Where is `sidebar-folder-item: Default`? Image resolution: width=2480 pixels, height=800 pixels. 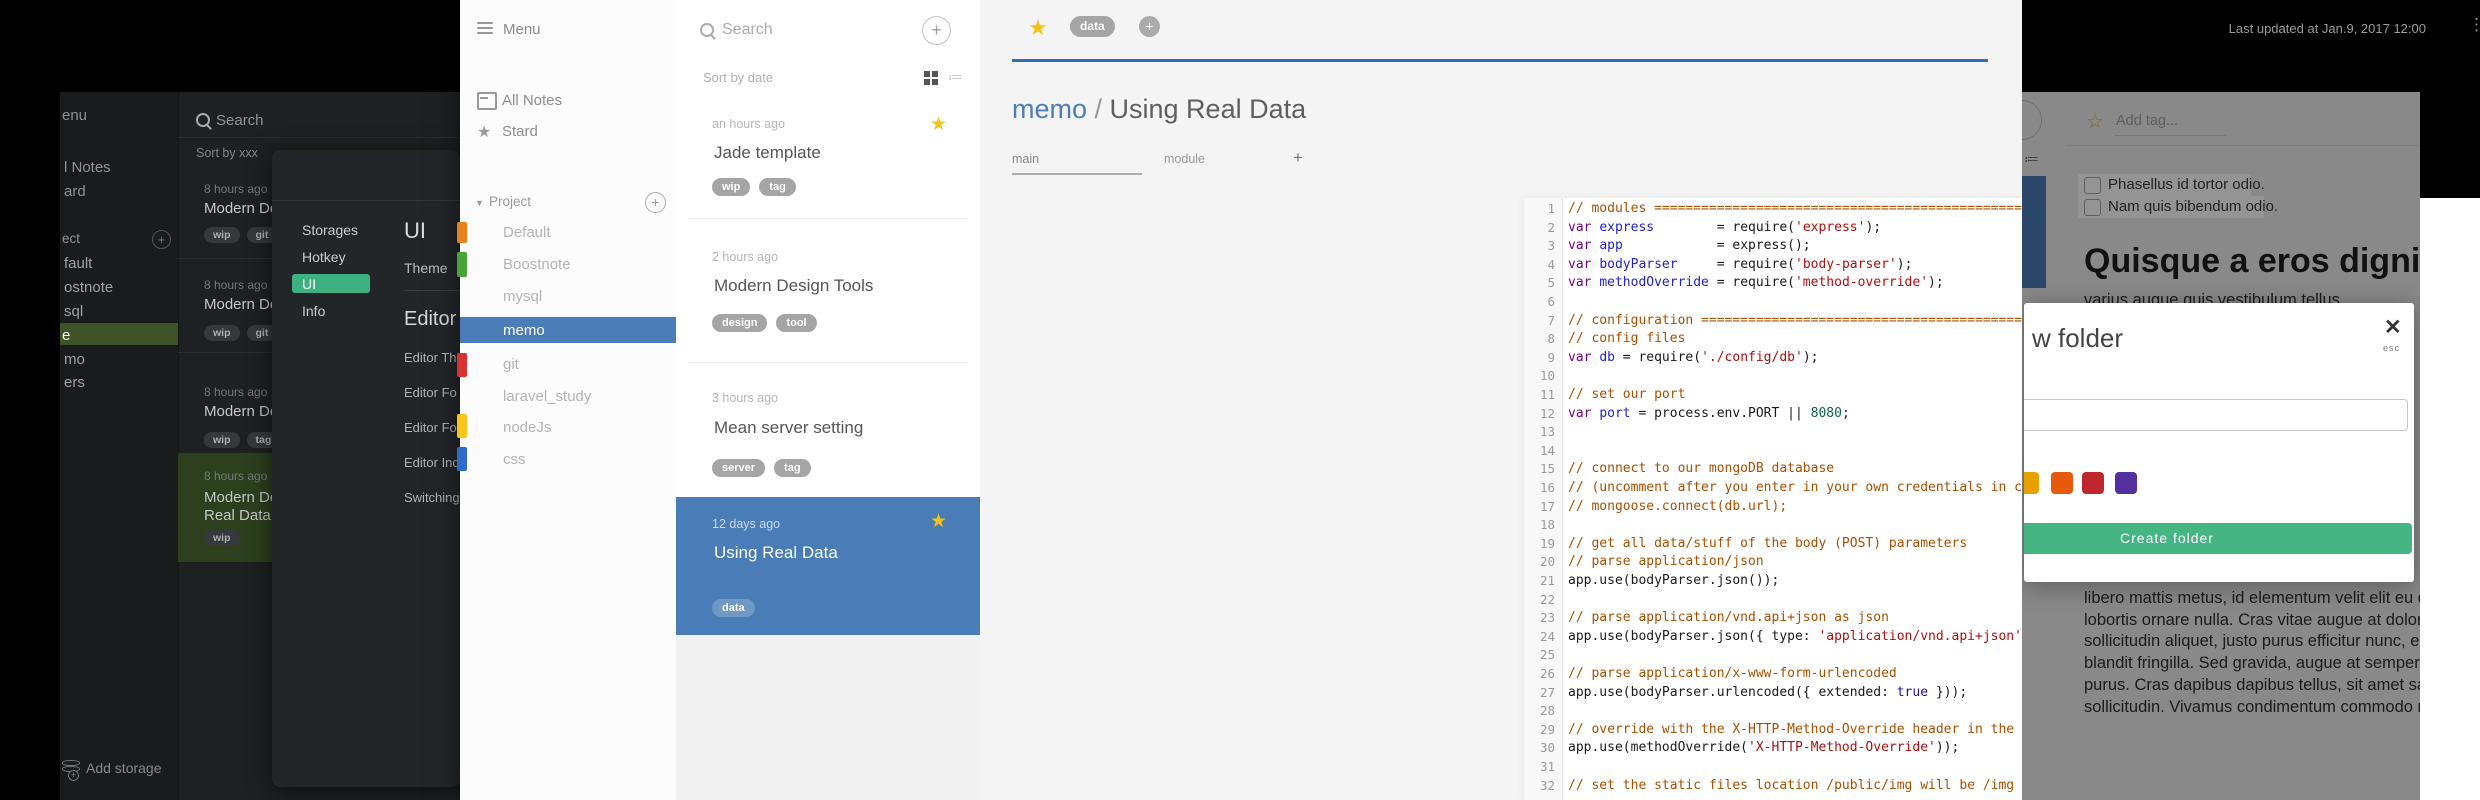 sidebar-folder-item: Default is located at coordinates (527, 232).